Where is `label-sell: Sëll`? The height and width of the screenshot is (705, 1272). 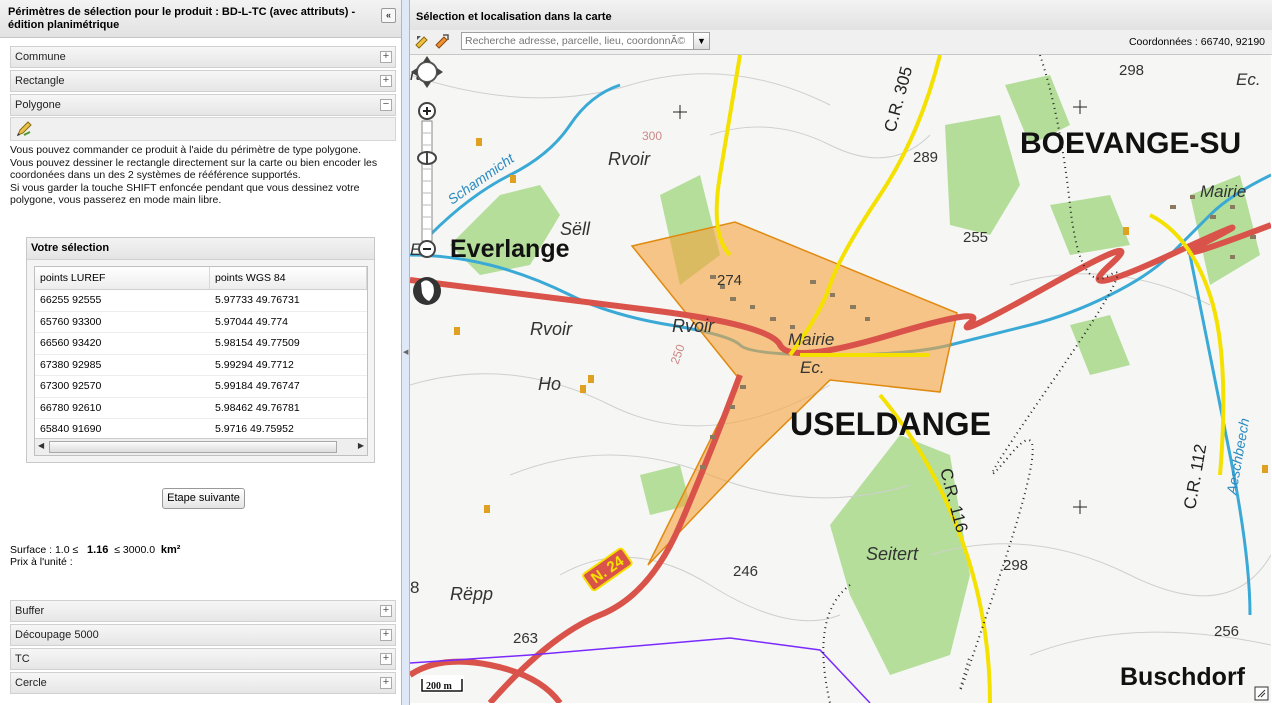
label-sell: Sëll is located at coordinates (575, 229).